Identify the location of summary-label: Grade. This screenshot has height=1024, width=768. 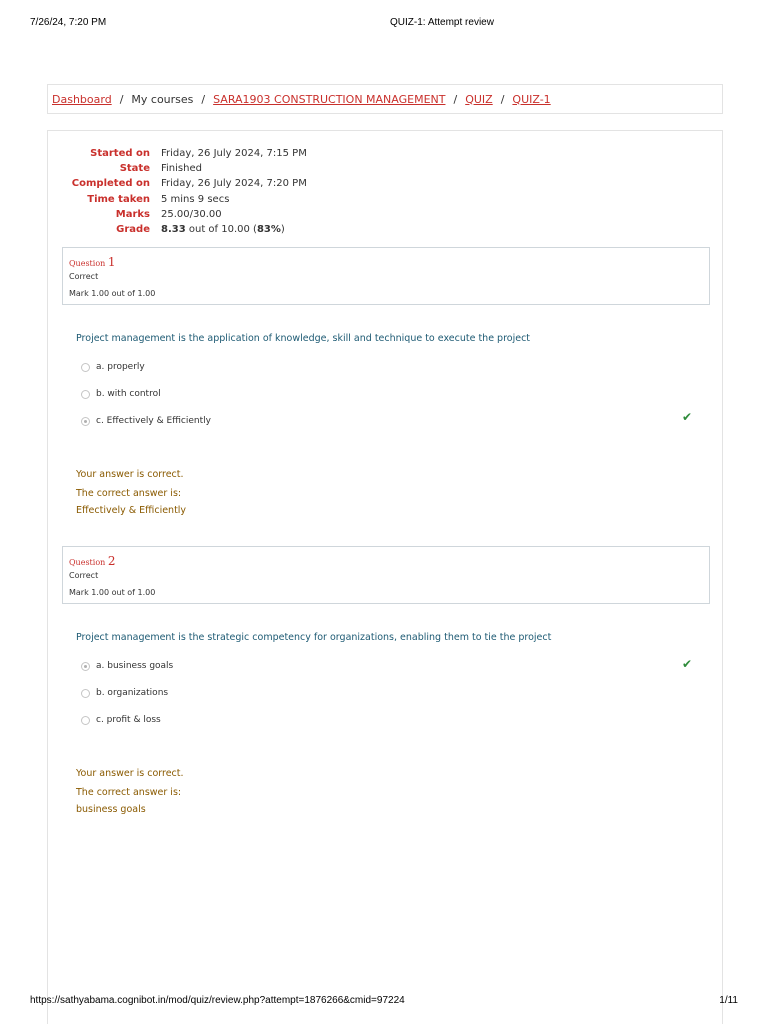
(133, 230).